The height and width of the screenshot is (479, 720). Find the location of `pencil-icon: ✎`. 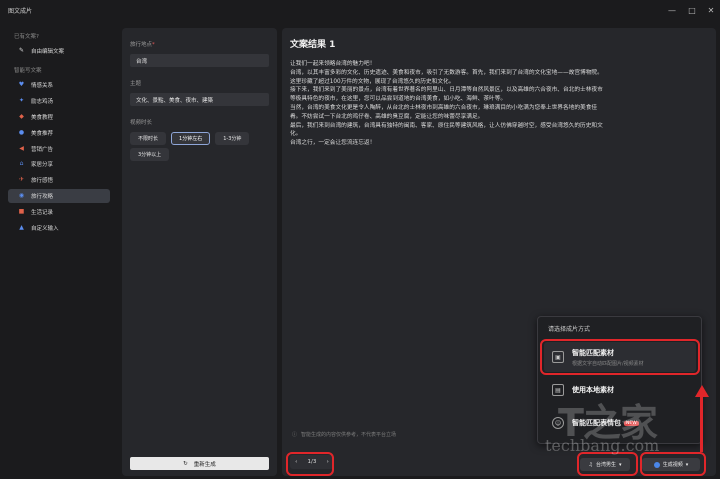

pencil-icon: ✎ is located at coordinates (21, 50).